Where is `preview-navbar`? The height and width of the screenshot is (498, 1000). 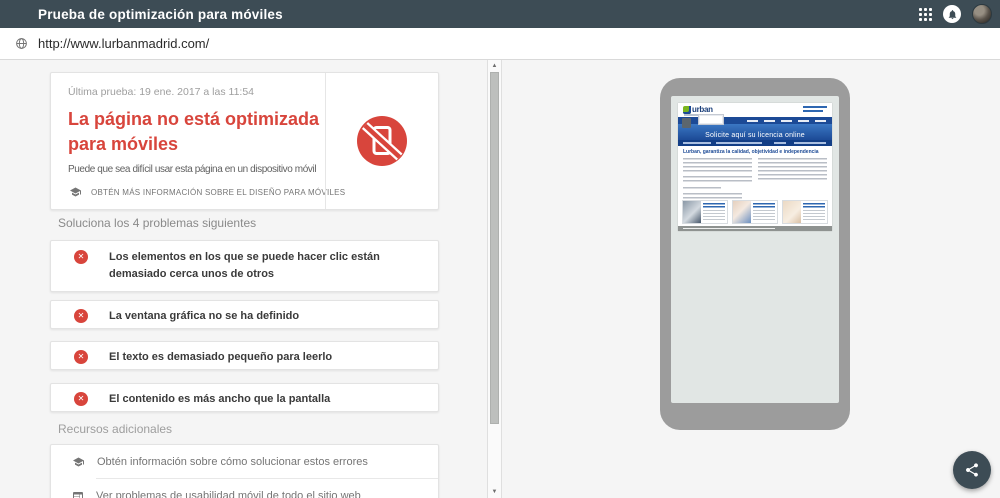
preview-navbar is located at coordinates (755, 121).